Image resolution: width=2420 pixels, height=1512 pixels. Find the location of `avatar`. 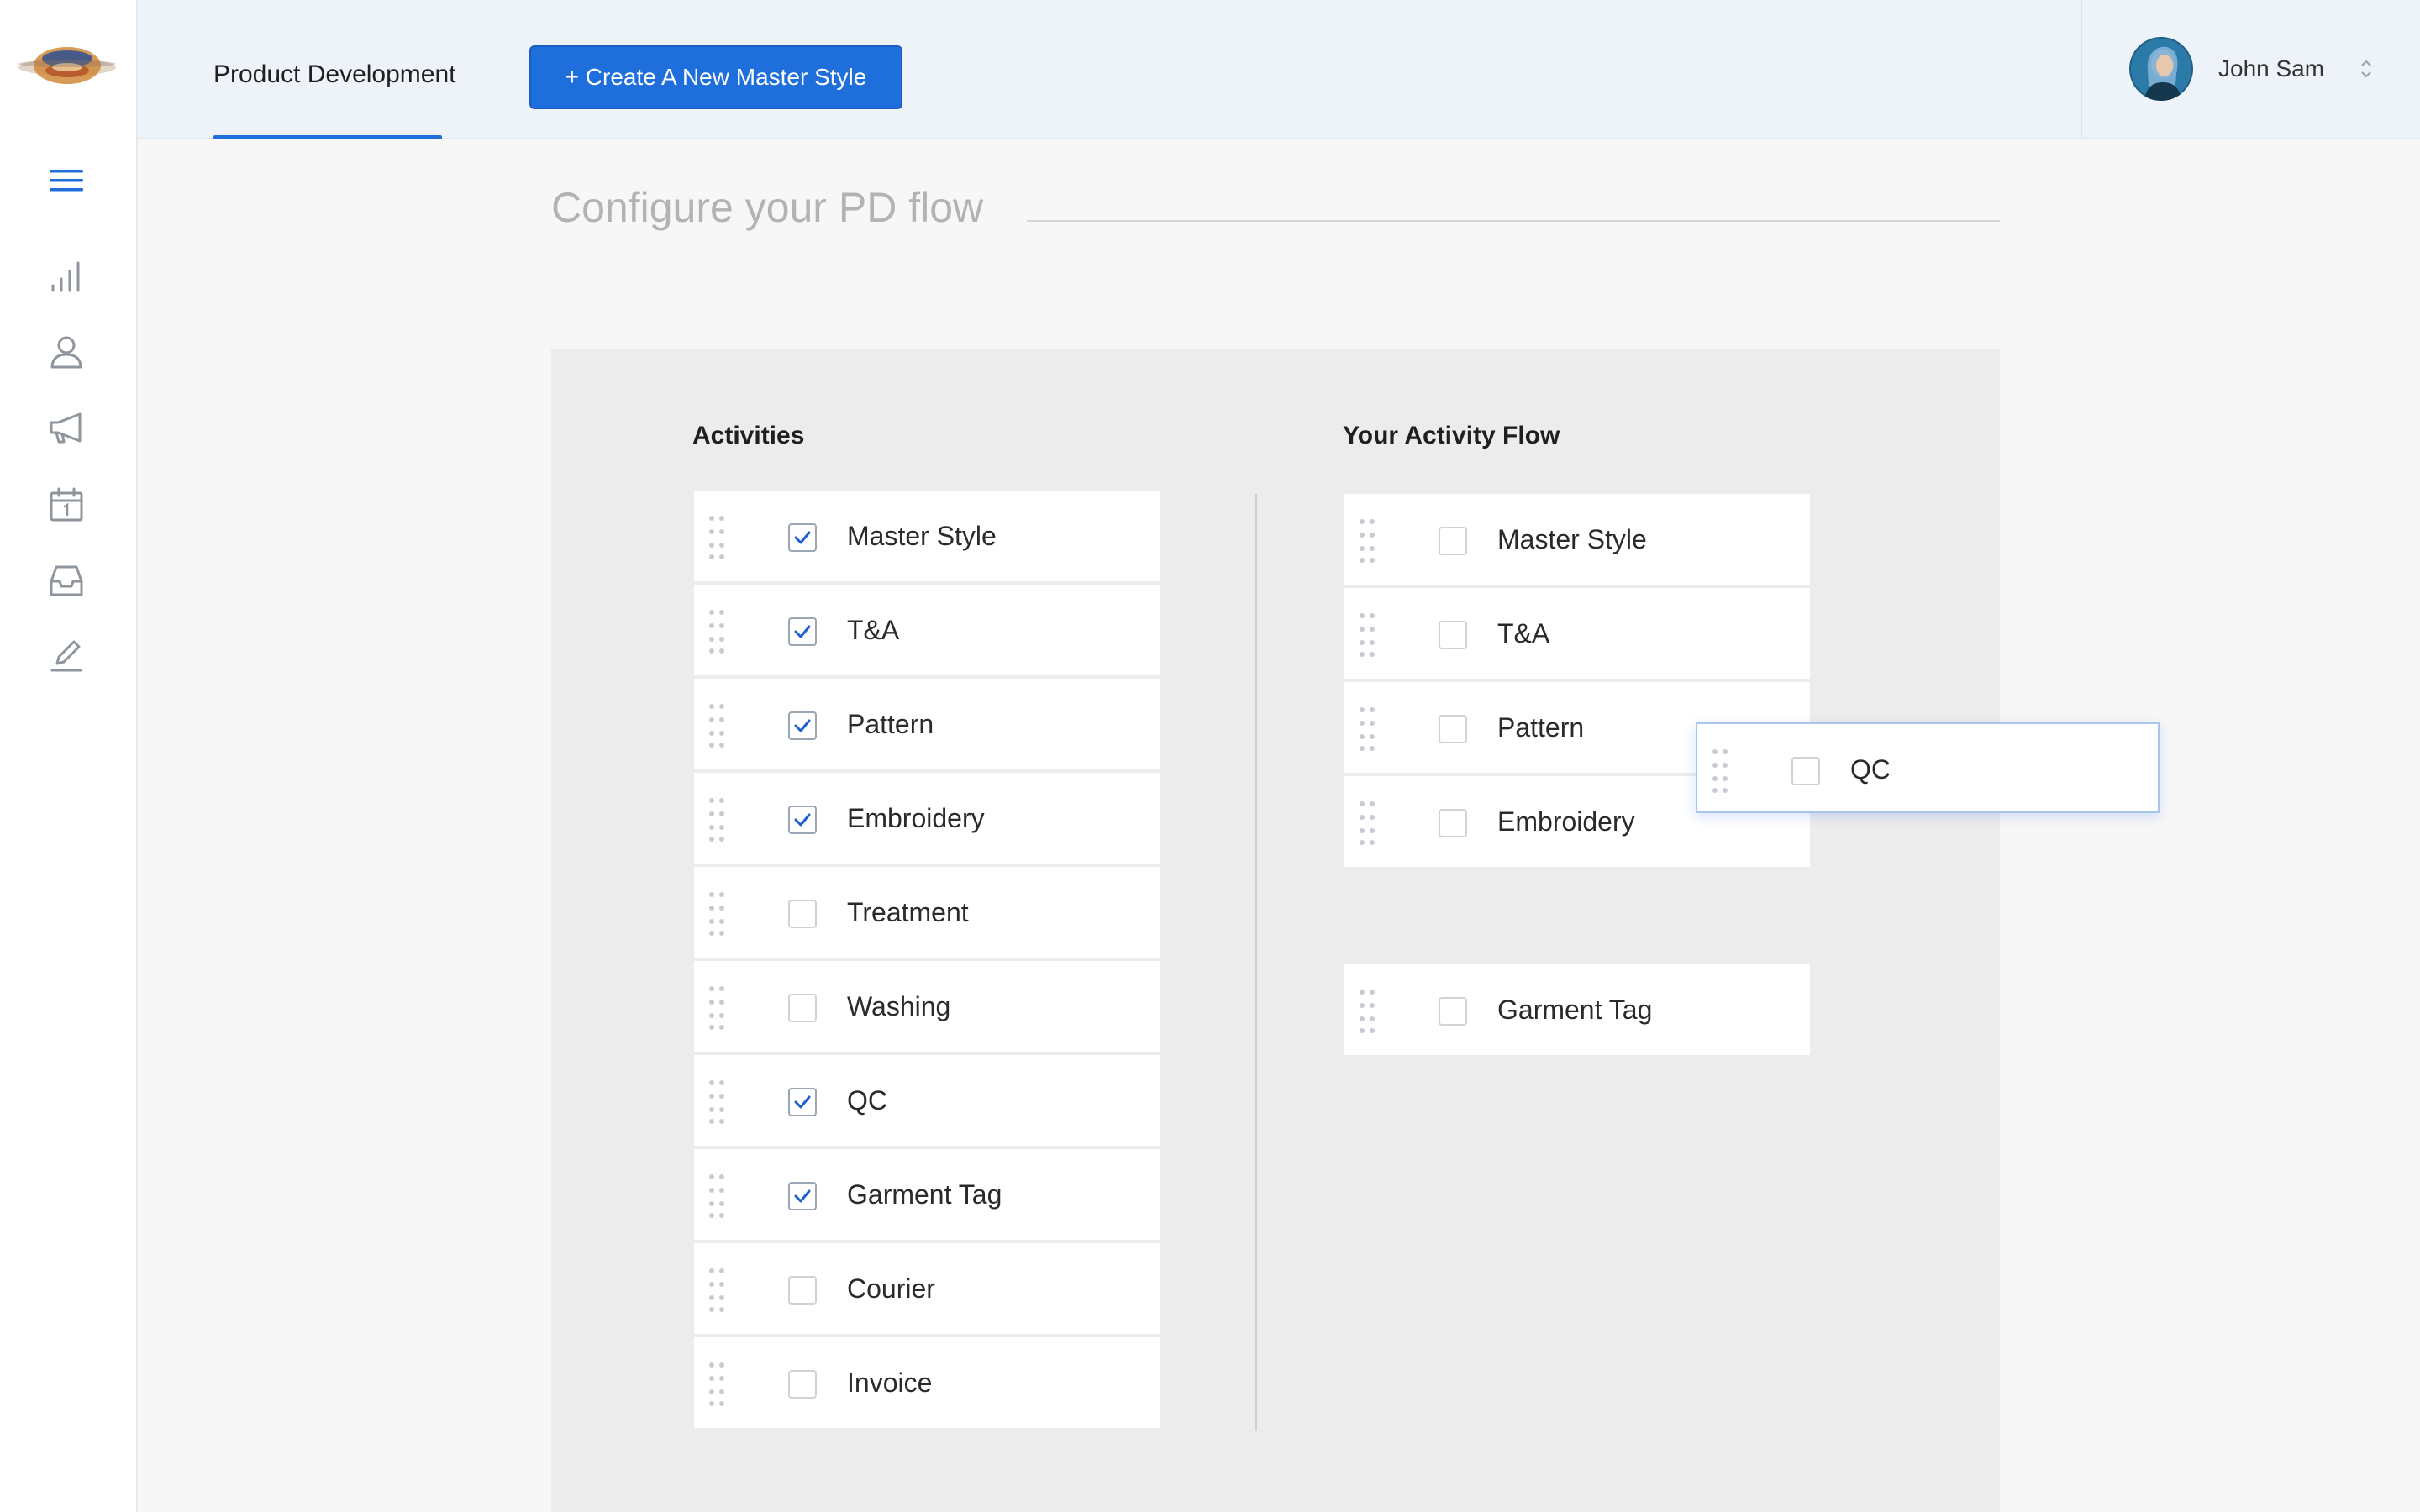

avatar is located at coordinates (2161, 69).